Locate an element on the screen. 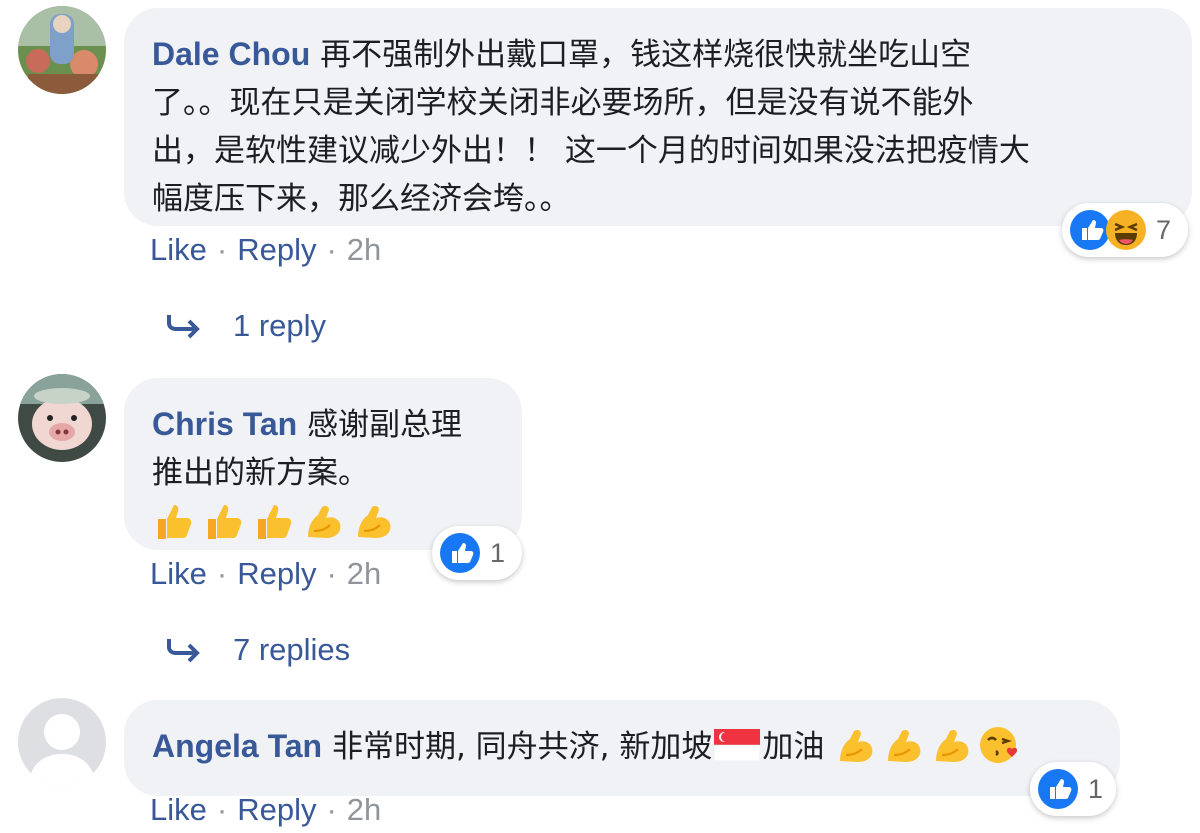  comment-bubble-chris-tan: Chris Tan 感谢副总理 推出的新方案。 is located at coordinates (323, 464).